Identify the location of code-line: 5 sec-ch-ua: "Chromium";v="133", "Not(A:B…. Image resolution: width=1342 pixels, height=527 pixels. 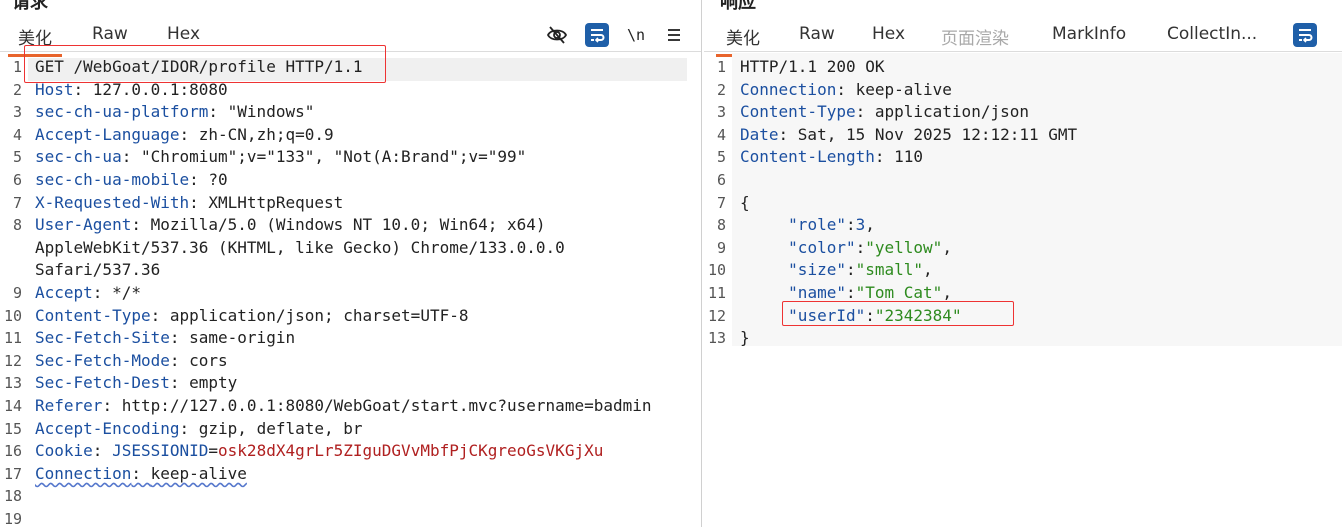
(350, 157).